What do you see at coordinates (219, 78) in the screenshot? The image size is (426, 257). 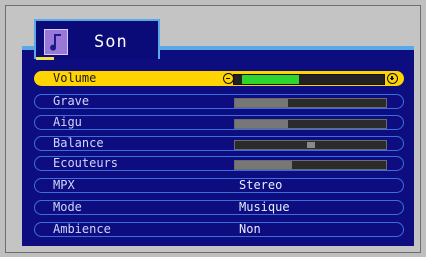 I see `menu-row-volume: Volume` at bounding box center [219, 78].